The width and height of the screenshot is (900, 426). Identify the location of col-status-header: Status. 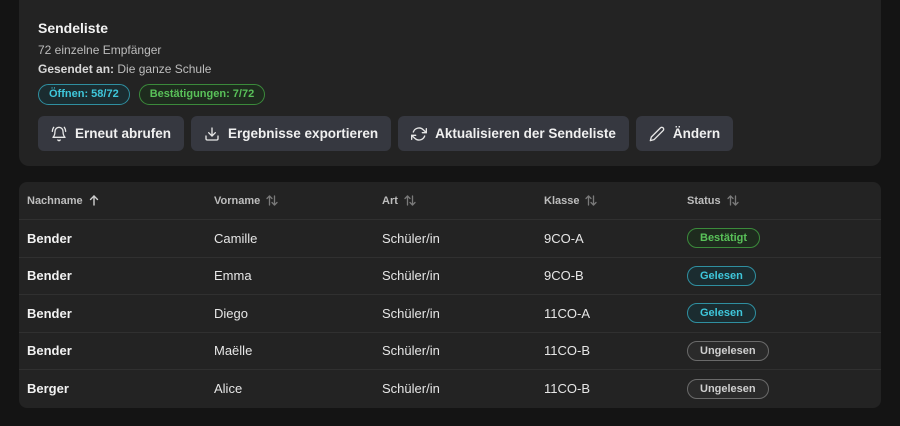
(713, 201).